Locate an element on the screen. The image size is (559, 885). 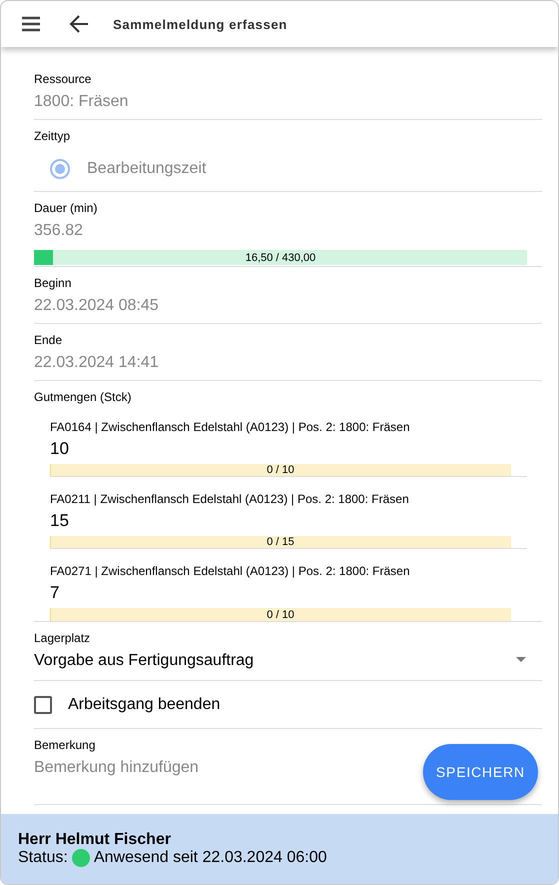
radio-label: Bearbeitungszeit is located at coordinates (146, 169).